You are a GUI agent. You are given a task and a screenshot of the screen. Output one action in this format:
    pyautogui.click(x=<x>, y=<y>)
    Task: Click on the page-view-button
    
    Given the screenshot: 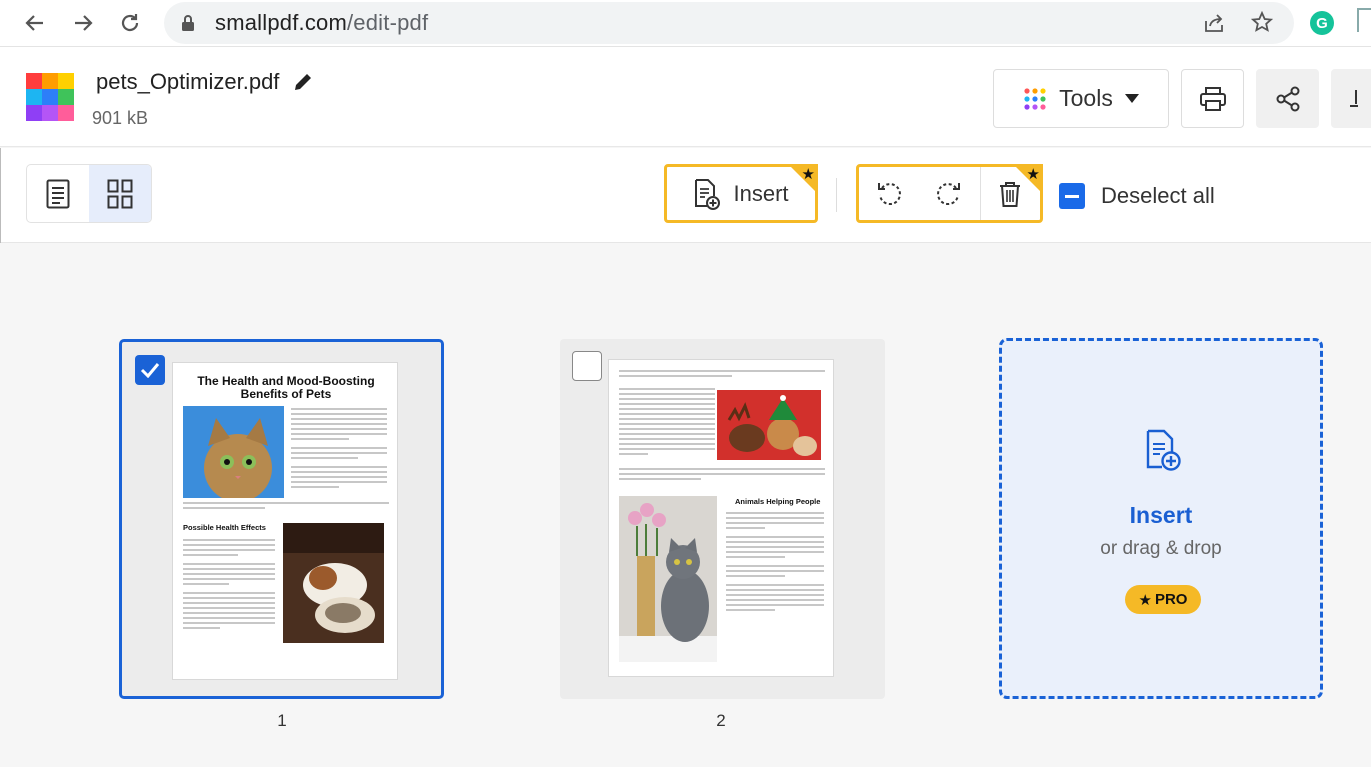 What is the action you would take?
    pyautogui.click(x=58, y=193)
    